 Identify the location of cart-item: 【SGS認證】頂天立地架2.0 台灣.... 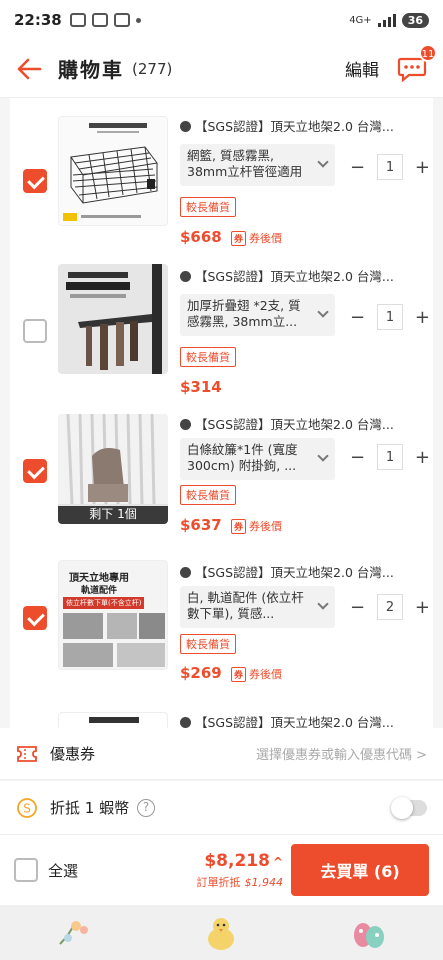
(221, 718).